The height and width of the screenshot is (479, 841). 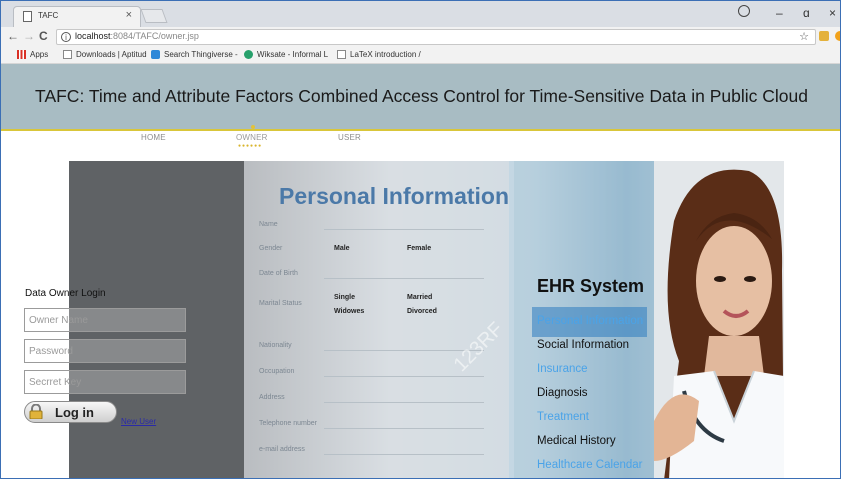 What do you see at coordinates (779, 13) in the screenshot?
I see `minimize-button: –` at bounding box center [779, 13].